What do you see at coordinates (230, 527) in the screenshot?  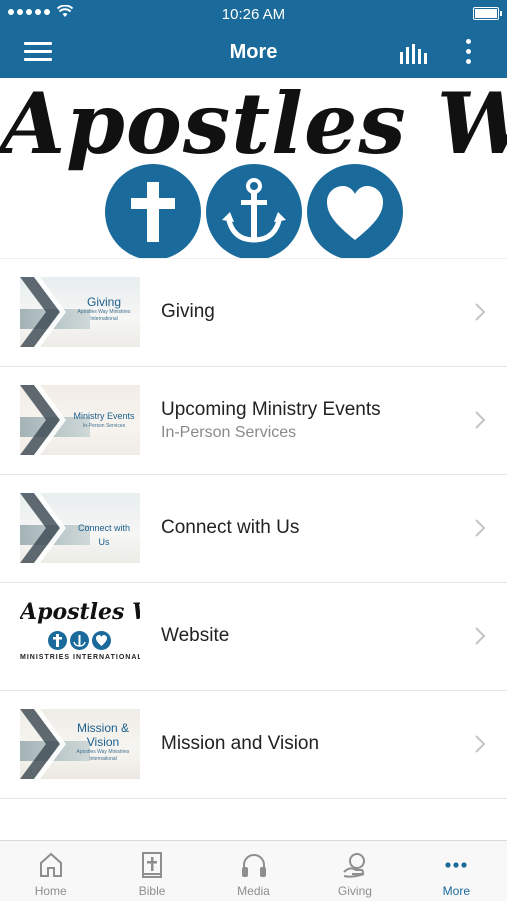 I see `item-title: Connect with Us` at bounding box center [230, 527].